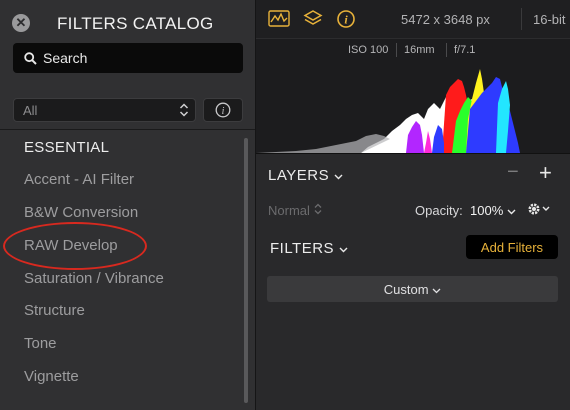 This screenshot has width=570, height=410. Describe the element at coordinates (104, 110) in the screenshot. I see `category-select: All` at that location.